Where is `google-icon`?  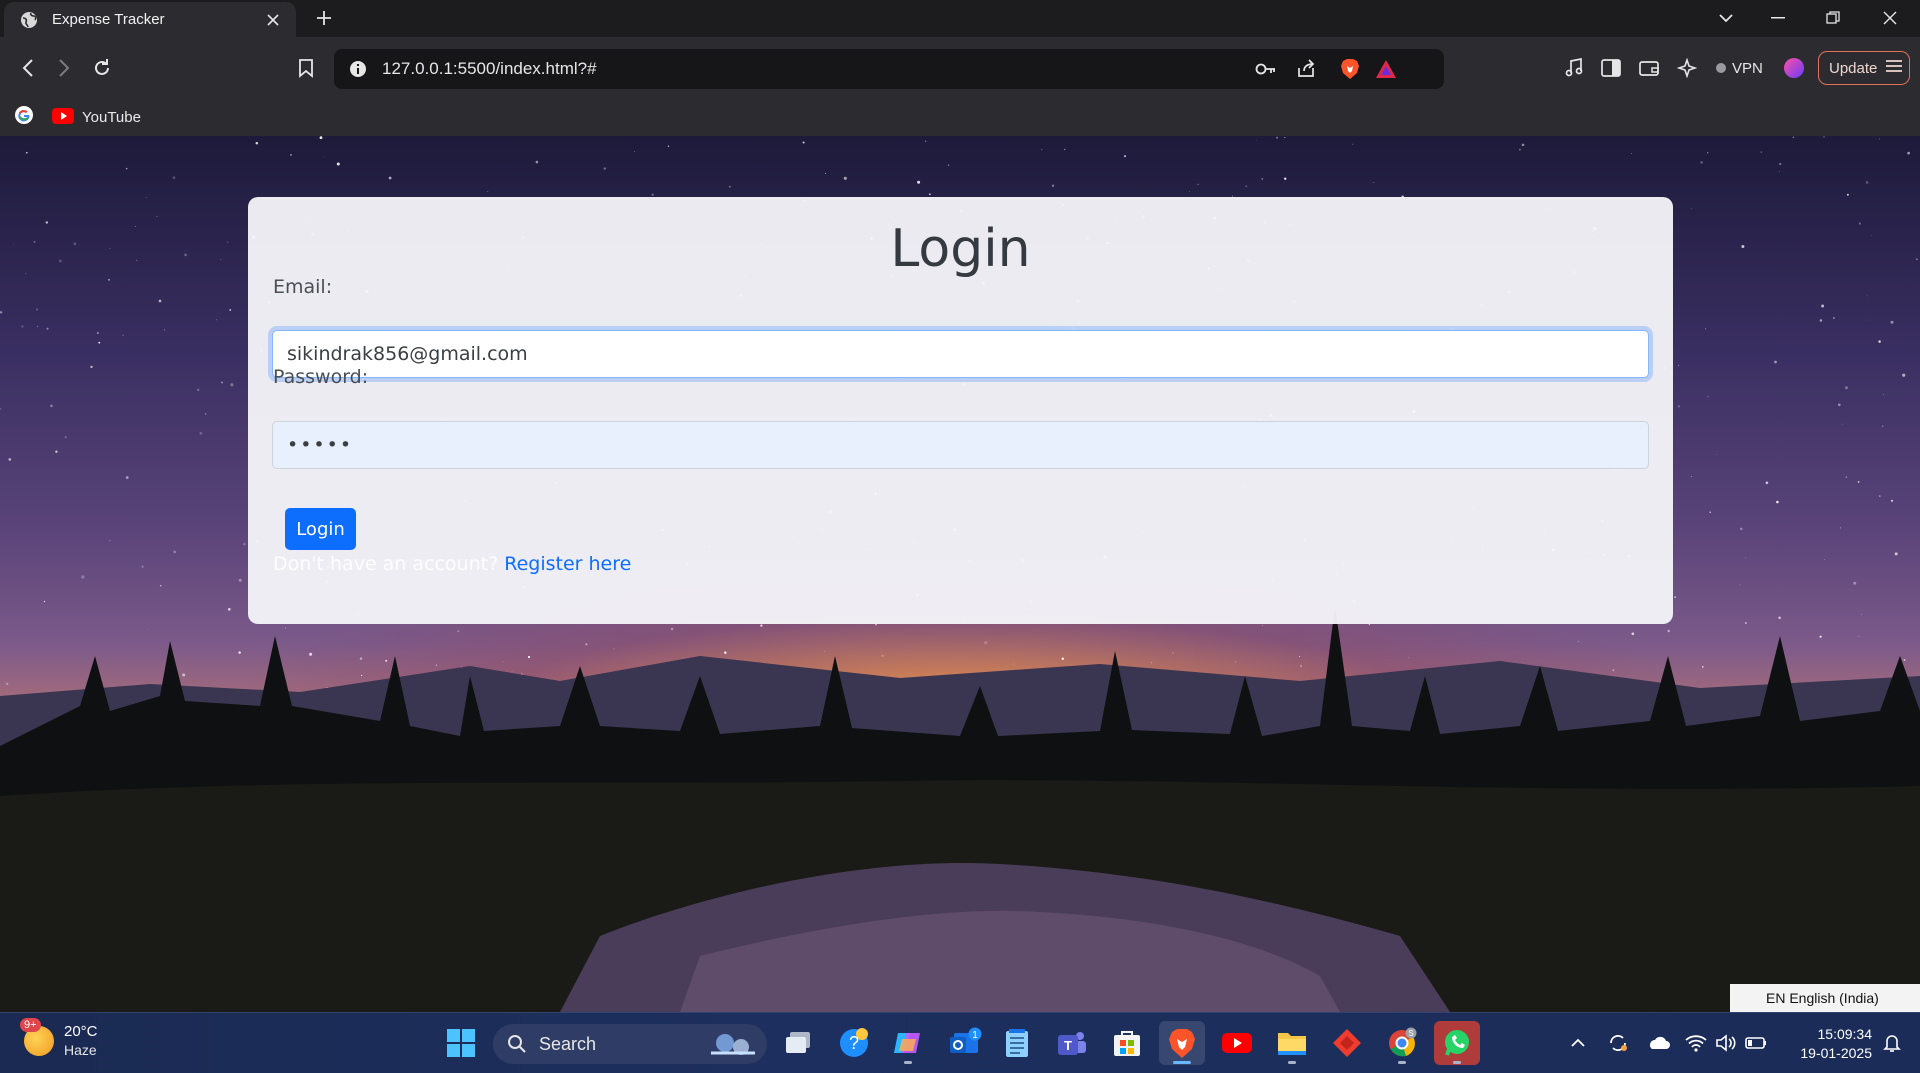
google-icon is located at coordinates (24, 117).